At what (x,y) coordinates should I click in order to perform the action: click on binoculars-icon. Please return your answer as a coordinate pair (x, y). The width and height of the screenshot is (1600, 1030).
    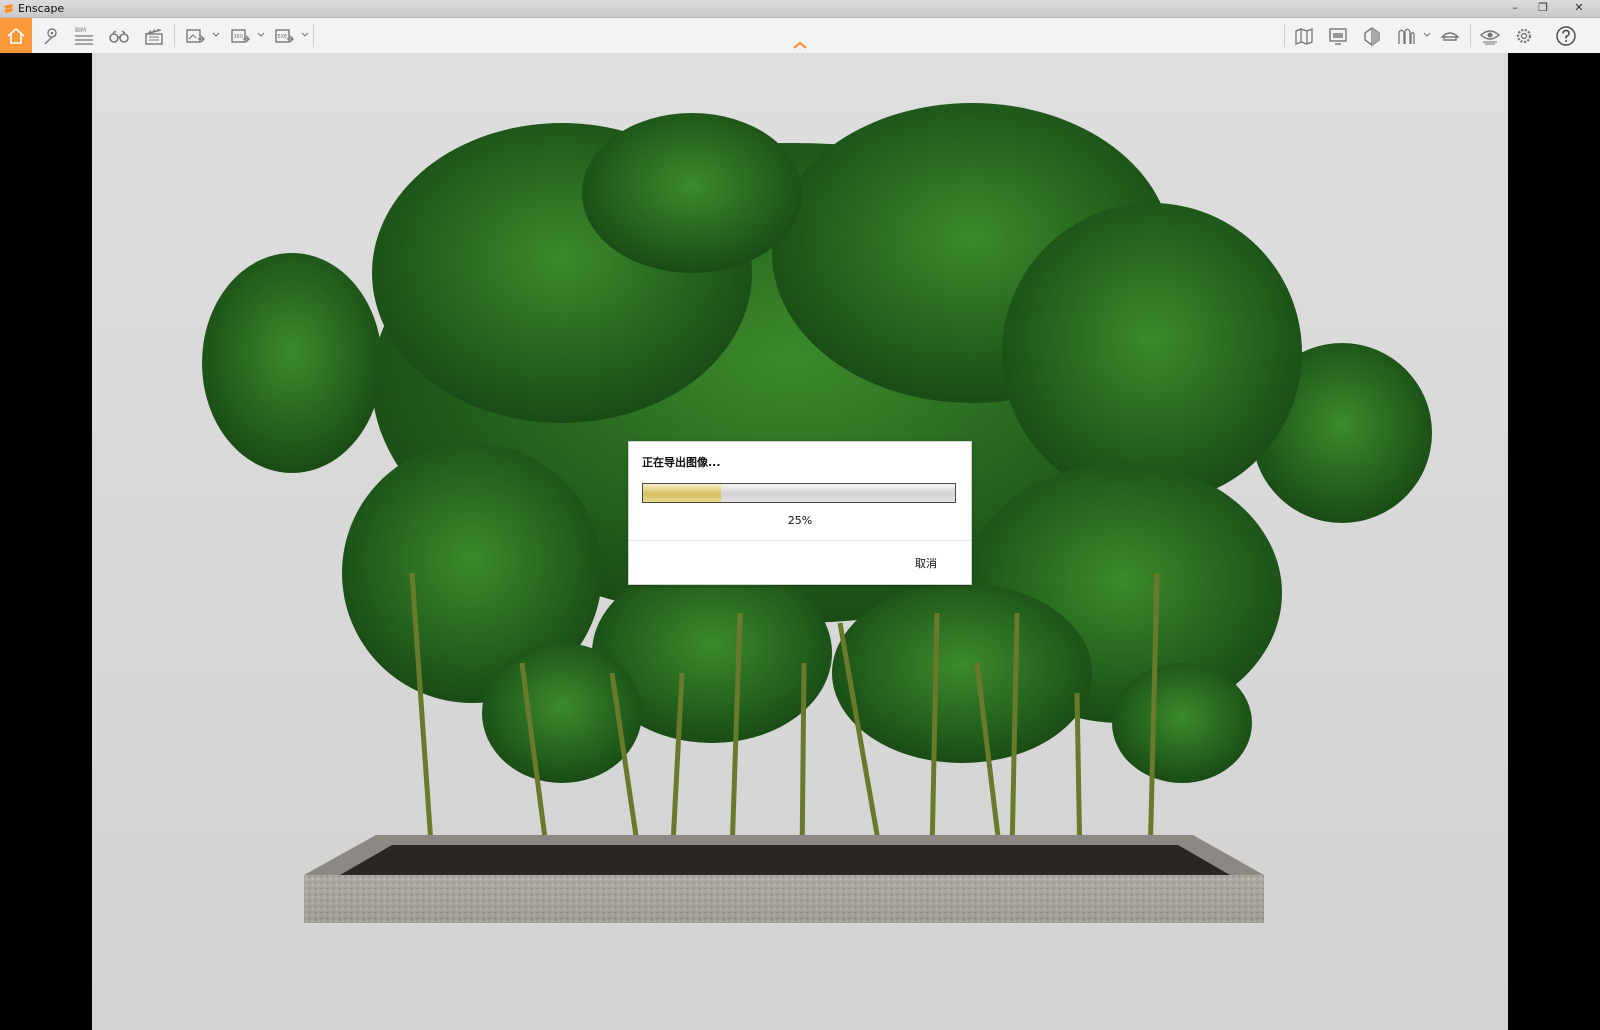
    Looking at the image, I should click on (119, 36).